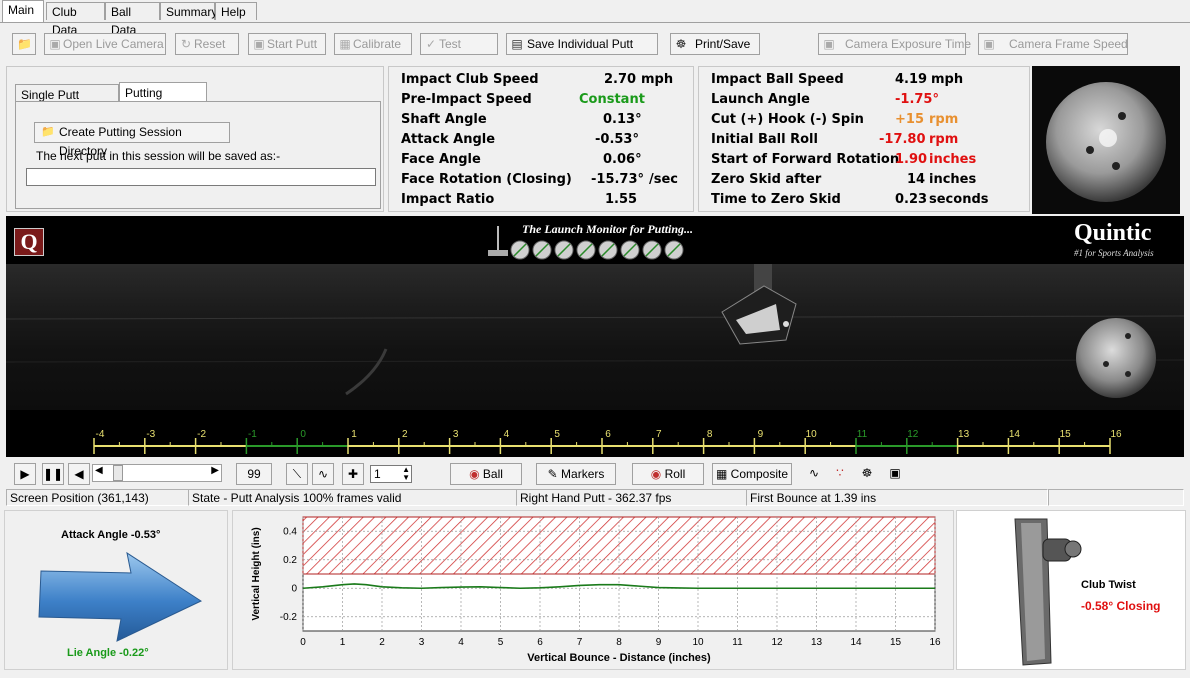 Image resolution: width=1190 pixels, height=678 pixels. I want to click on impact-club-speed-value: 2.70, so click(620, 79).